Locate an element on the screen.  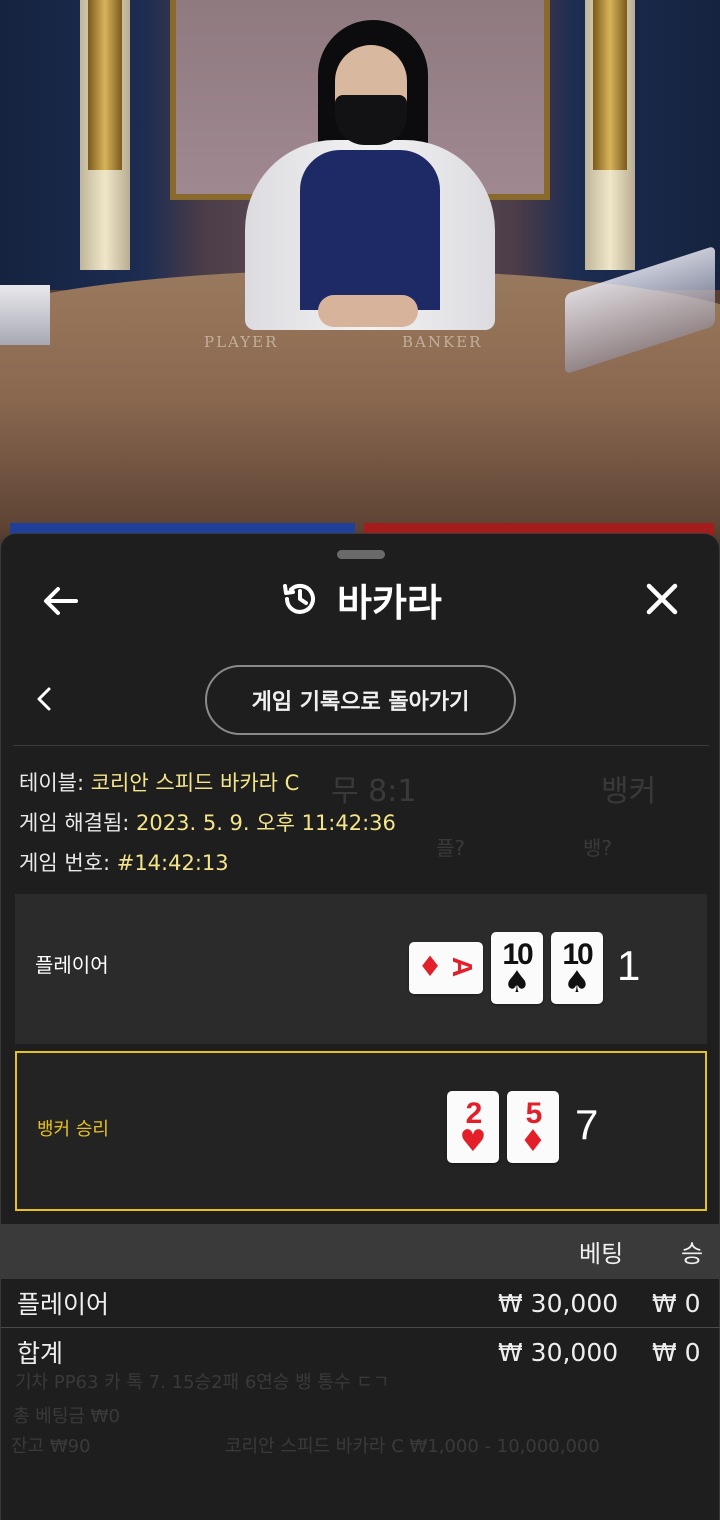
back-button is located at coordinates (60, 601).